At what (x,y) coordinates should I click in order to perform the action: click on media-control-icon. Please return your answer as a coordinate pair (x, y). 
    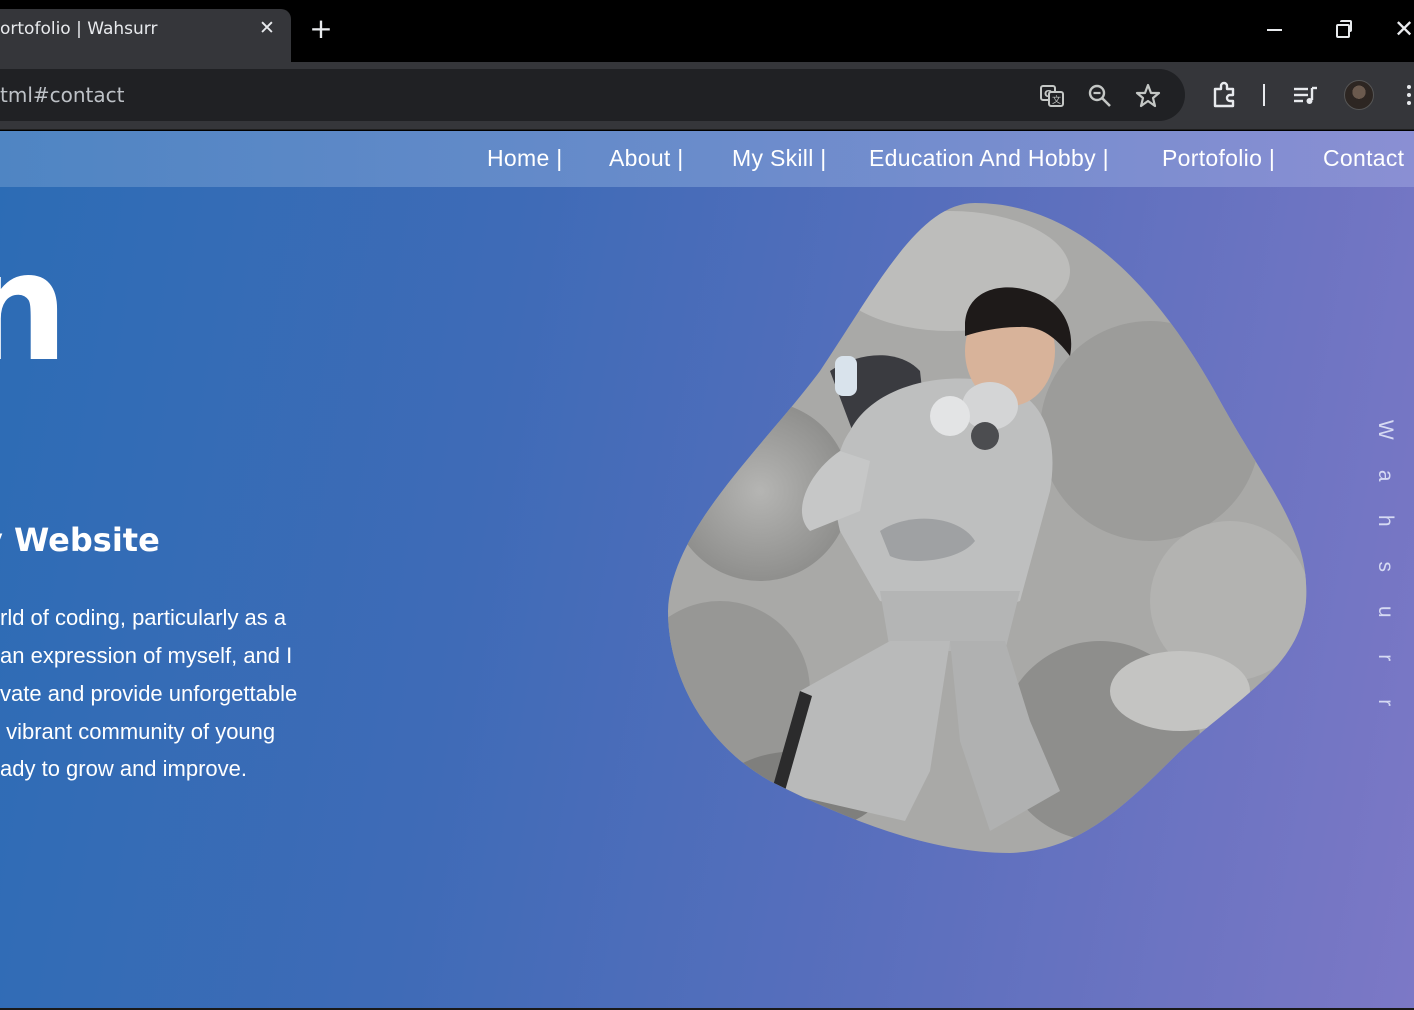
    Looking at the image, I should click on (1305, 95).